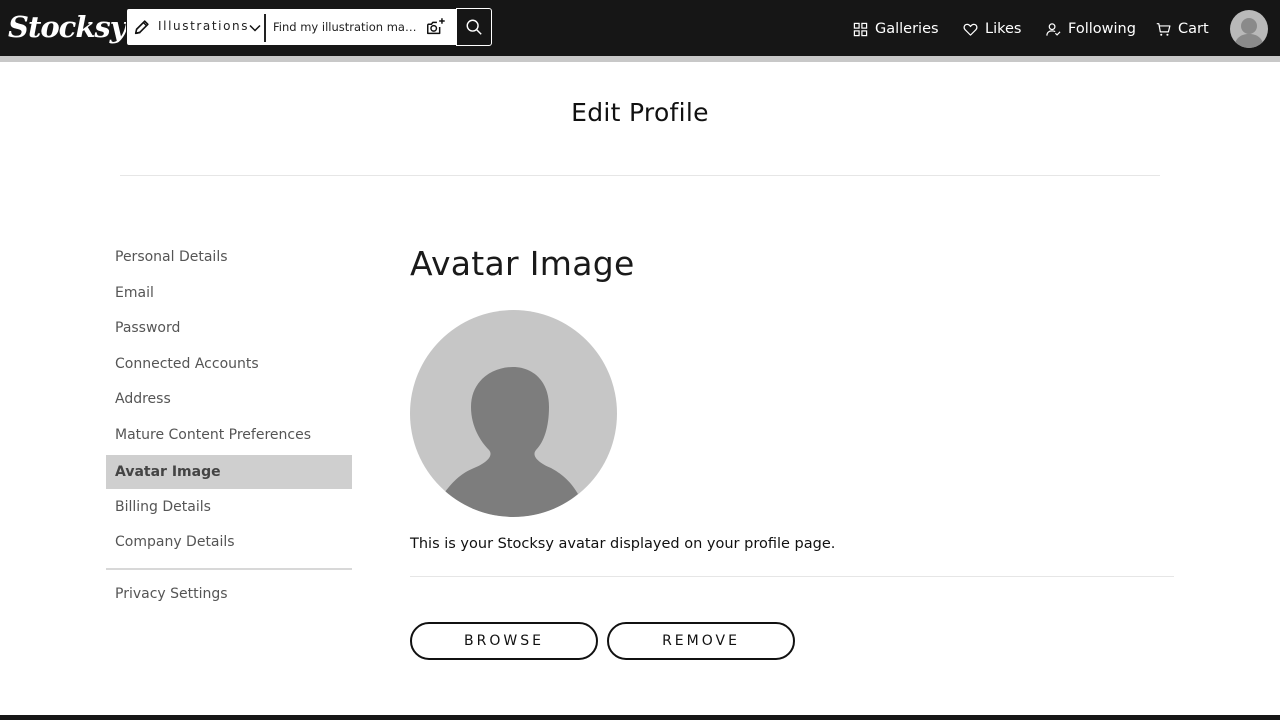  I want to click on nav-galleries-label: Galleries, so click(907, 29).